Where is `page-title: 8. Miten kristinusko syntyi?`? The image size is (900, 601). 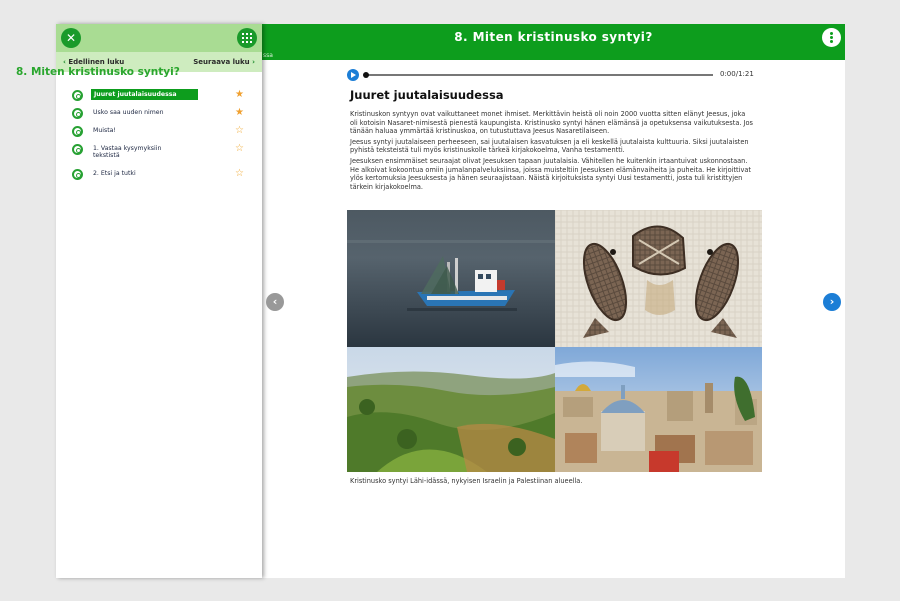 page-title: 8. Miten kristinusko syntyi? is located at coordinates (553, 37).